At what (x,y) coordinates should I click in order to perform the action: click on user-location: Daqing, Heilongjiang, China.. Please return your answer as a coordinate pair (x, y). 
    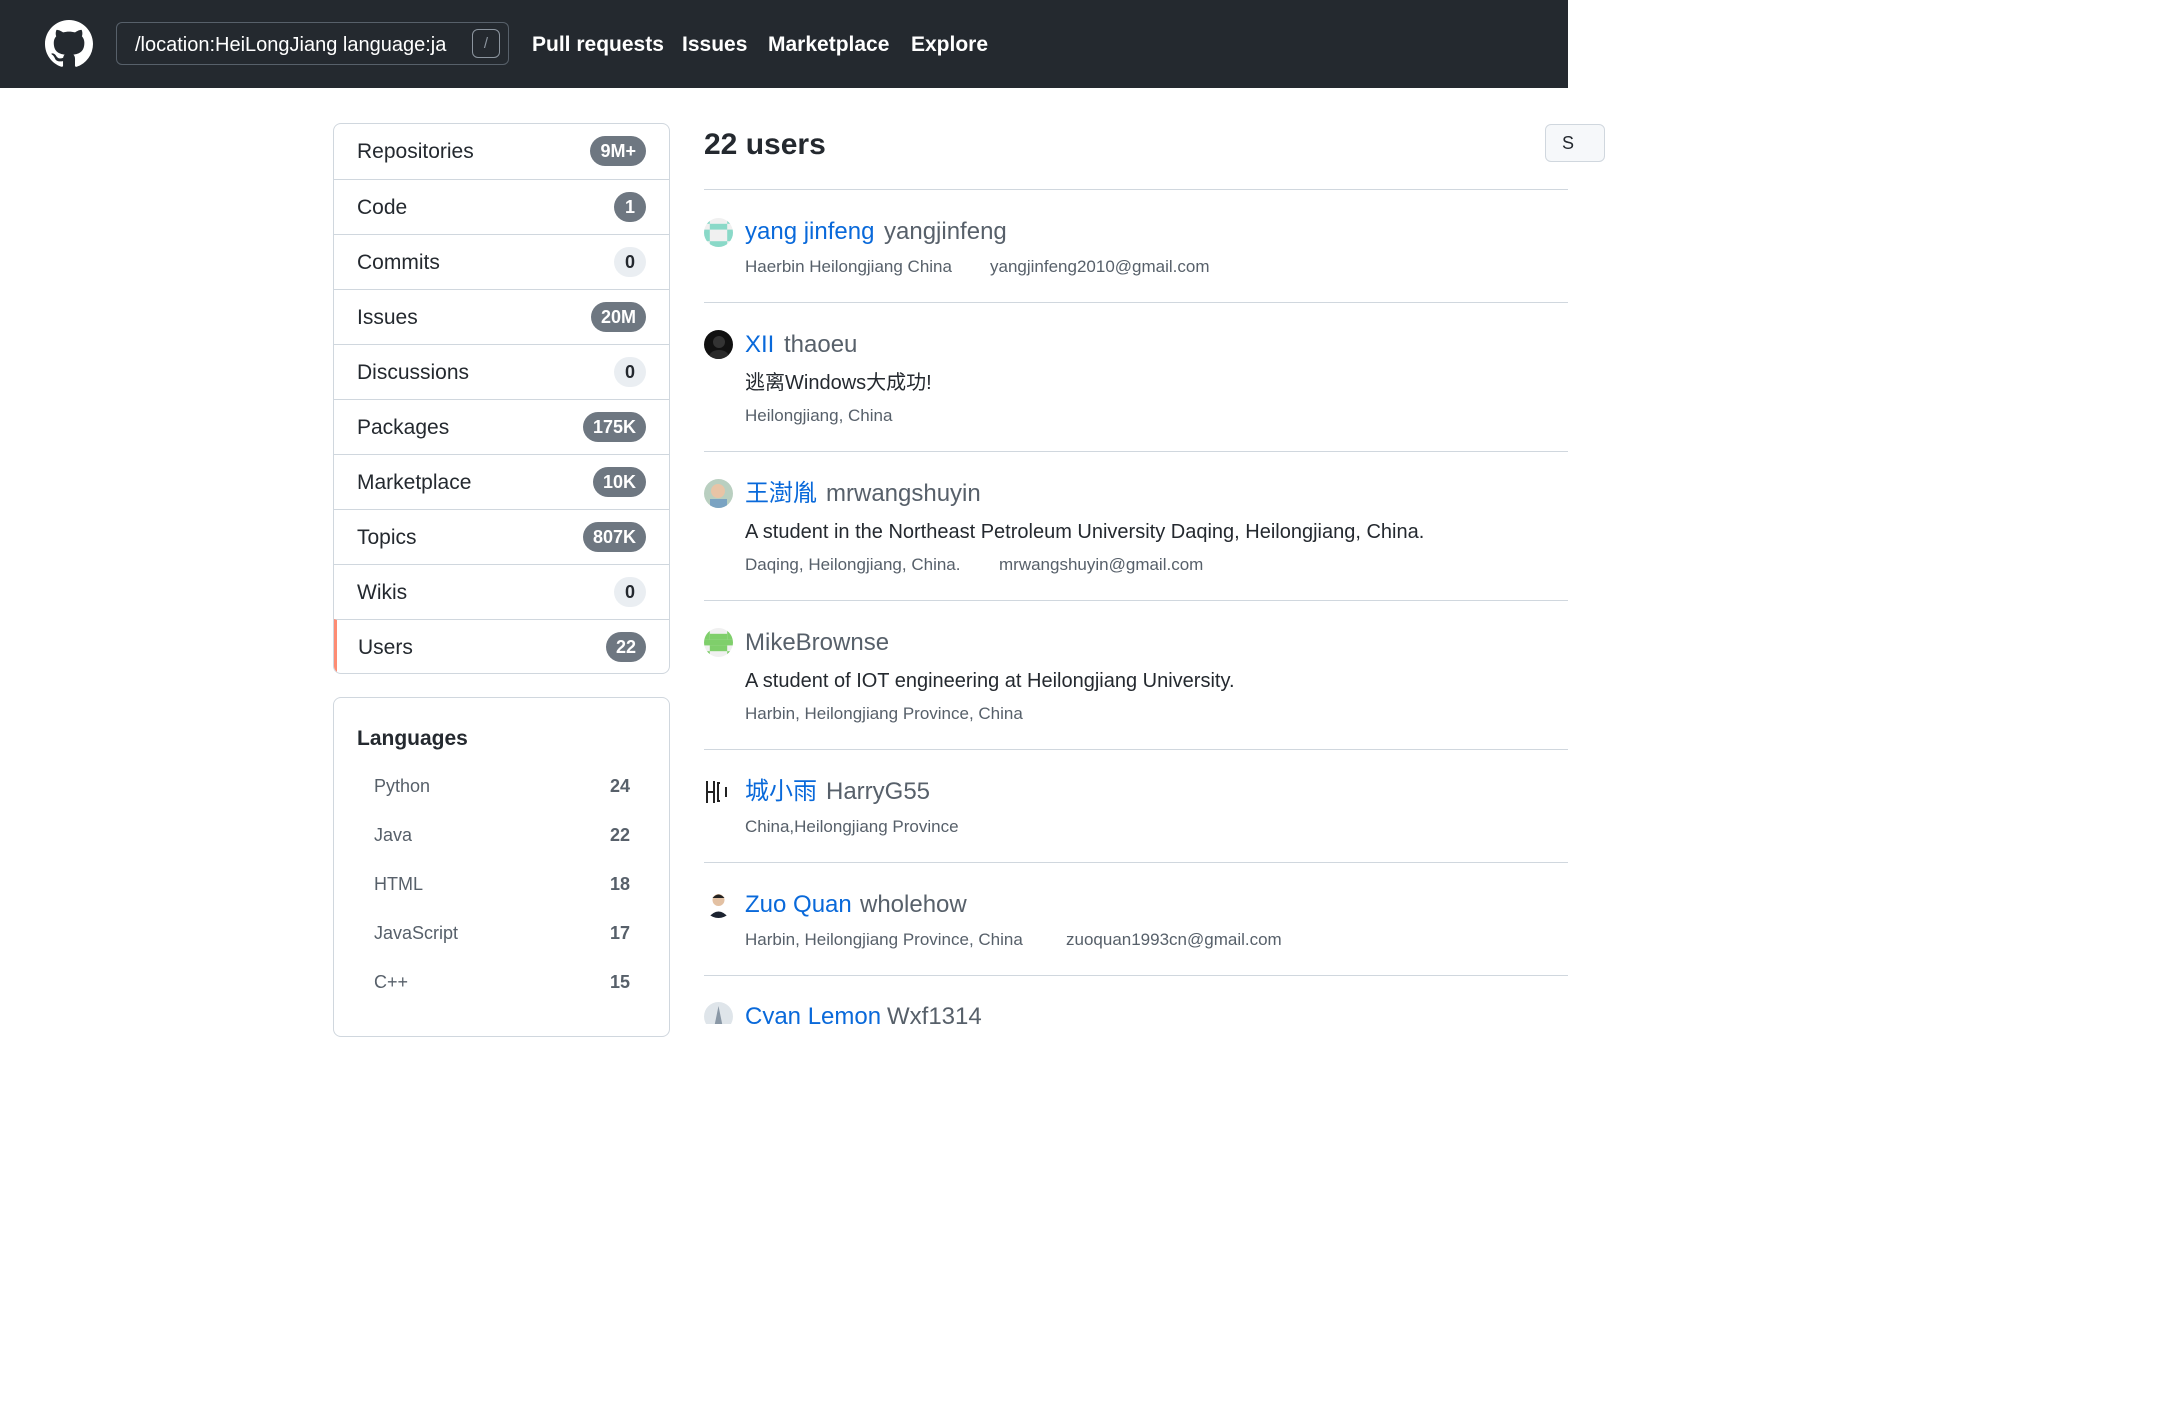
    Looking at the image, I should click on (853, 564).